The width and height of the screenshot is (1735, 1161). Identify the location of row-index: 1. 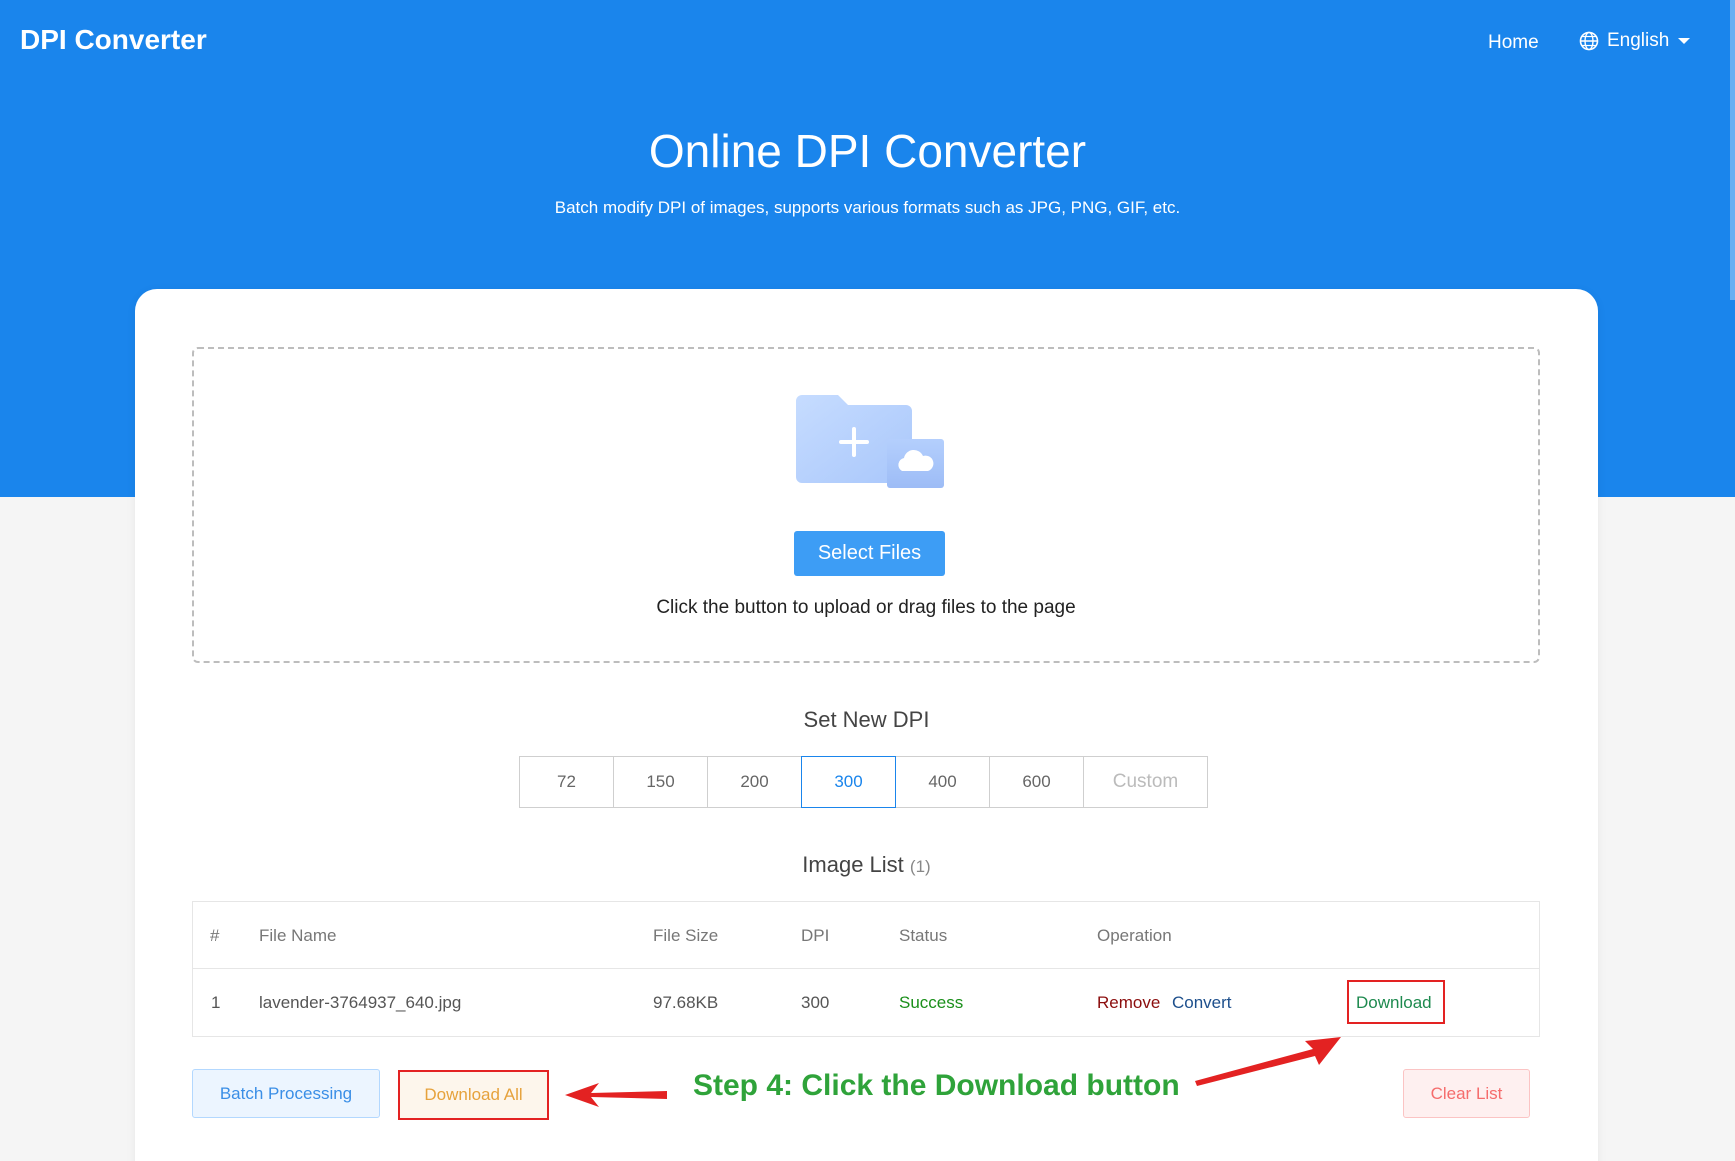
(216, 1002).